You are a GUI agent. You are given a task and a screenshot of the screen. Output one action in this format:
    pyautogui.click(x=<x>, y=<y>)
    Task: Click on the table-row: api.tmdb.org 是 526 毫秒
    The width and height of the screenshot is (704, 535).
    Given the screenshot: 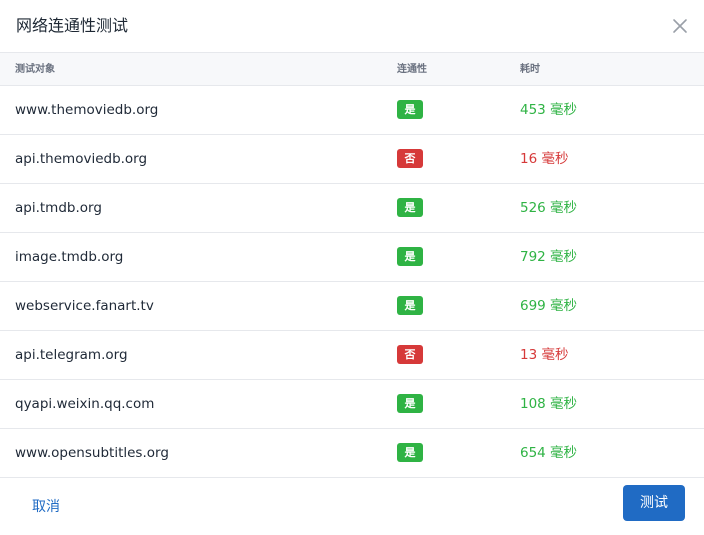 What is the action you would take?
    pyautogui.click(x=352, y=208)
    